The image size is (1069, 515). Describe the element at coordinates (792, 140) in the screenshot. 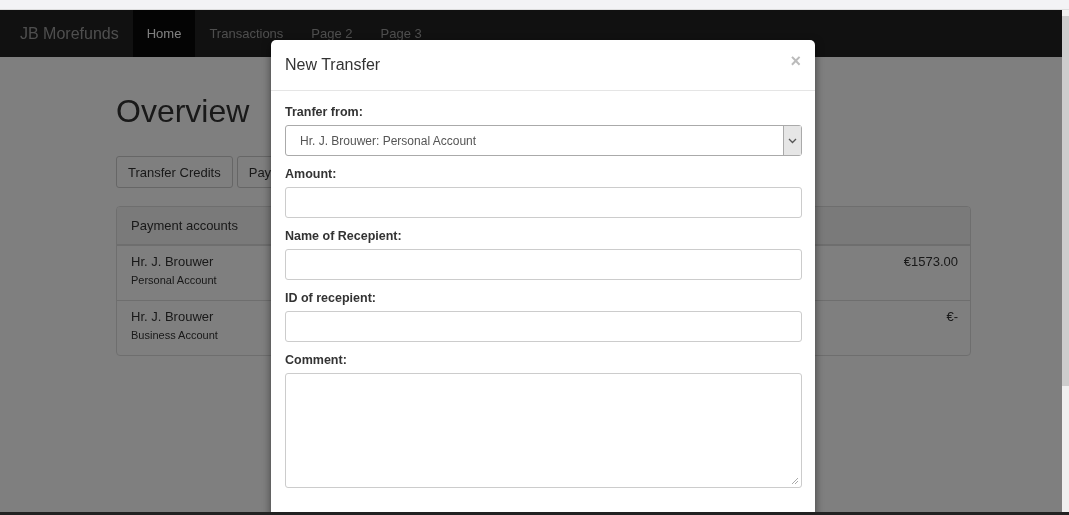

I see `caret-icon` at that location.